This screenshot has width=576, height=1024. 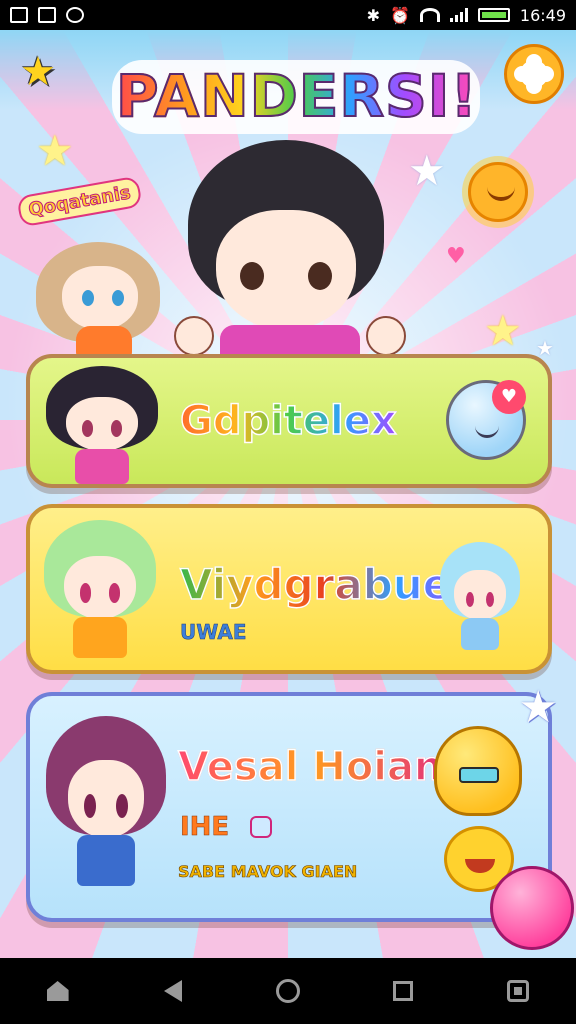 I want to click on app-switch-button, so click(x=518, y=991).